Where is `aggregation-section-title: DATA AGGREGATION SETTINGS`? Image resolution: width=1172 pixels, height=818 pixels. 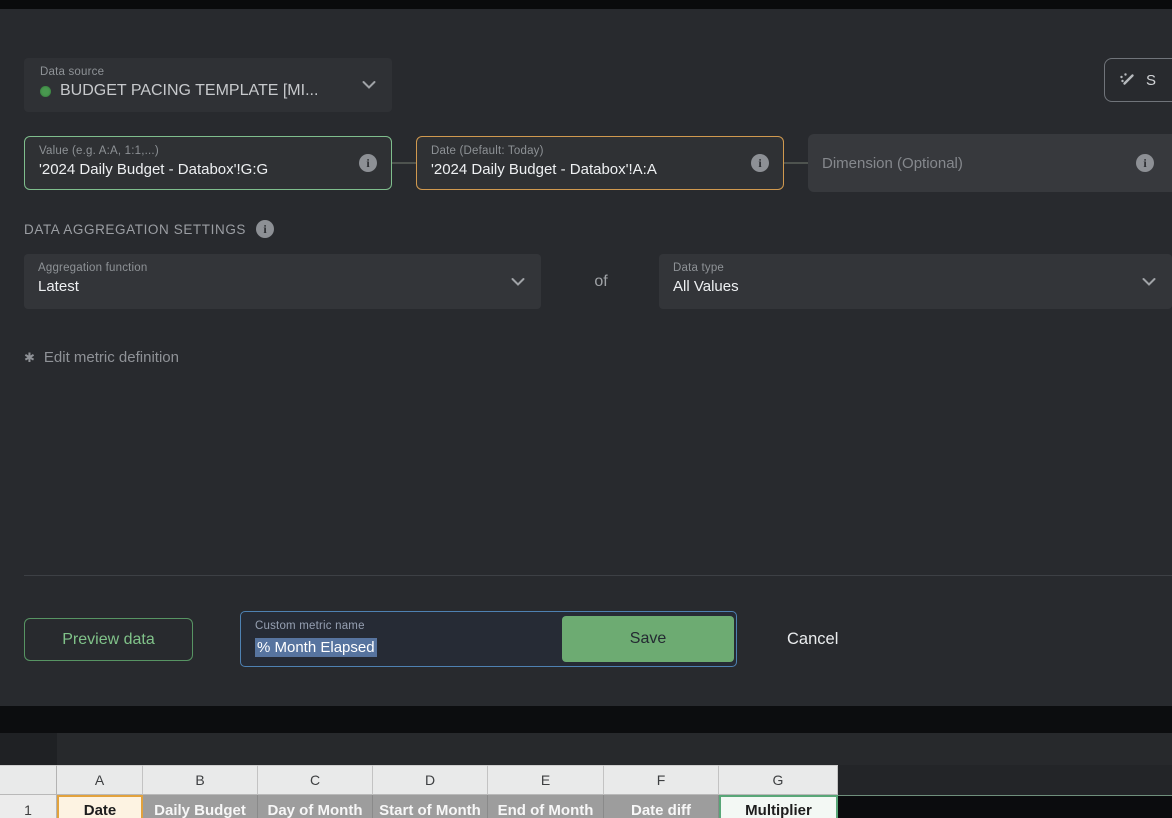 aggregation-section-title: DATA AGGREGATION SETTINGS is located at coordinates (149, 229).